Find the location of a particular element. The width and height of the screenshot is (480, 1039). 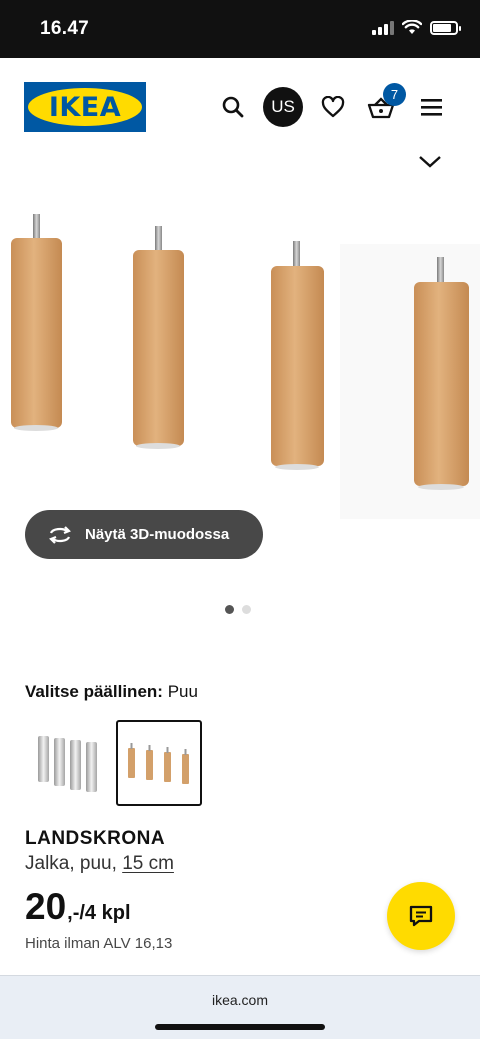

account-button: US is located at coordinates (283, 107).